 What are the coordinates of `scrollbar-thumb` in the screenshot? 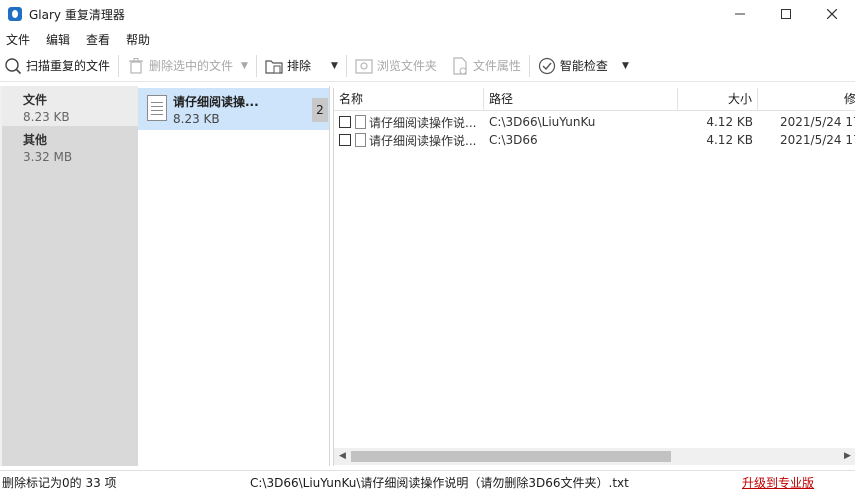 It's located at (511, 456).